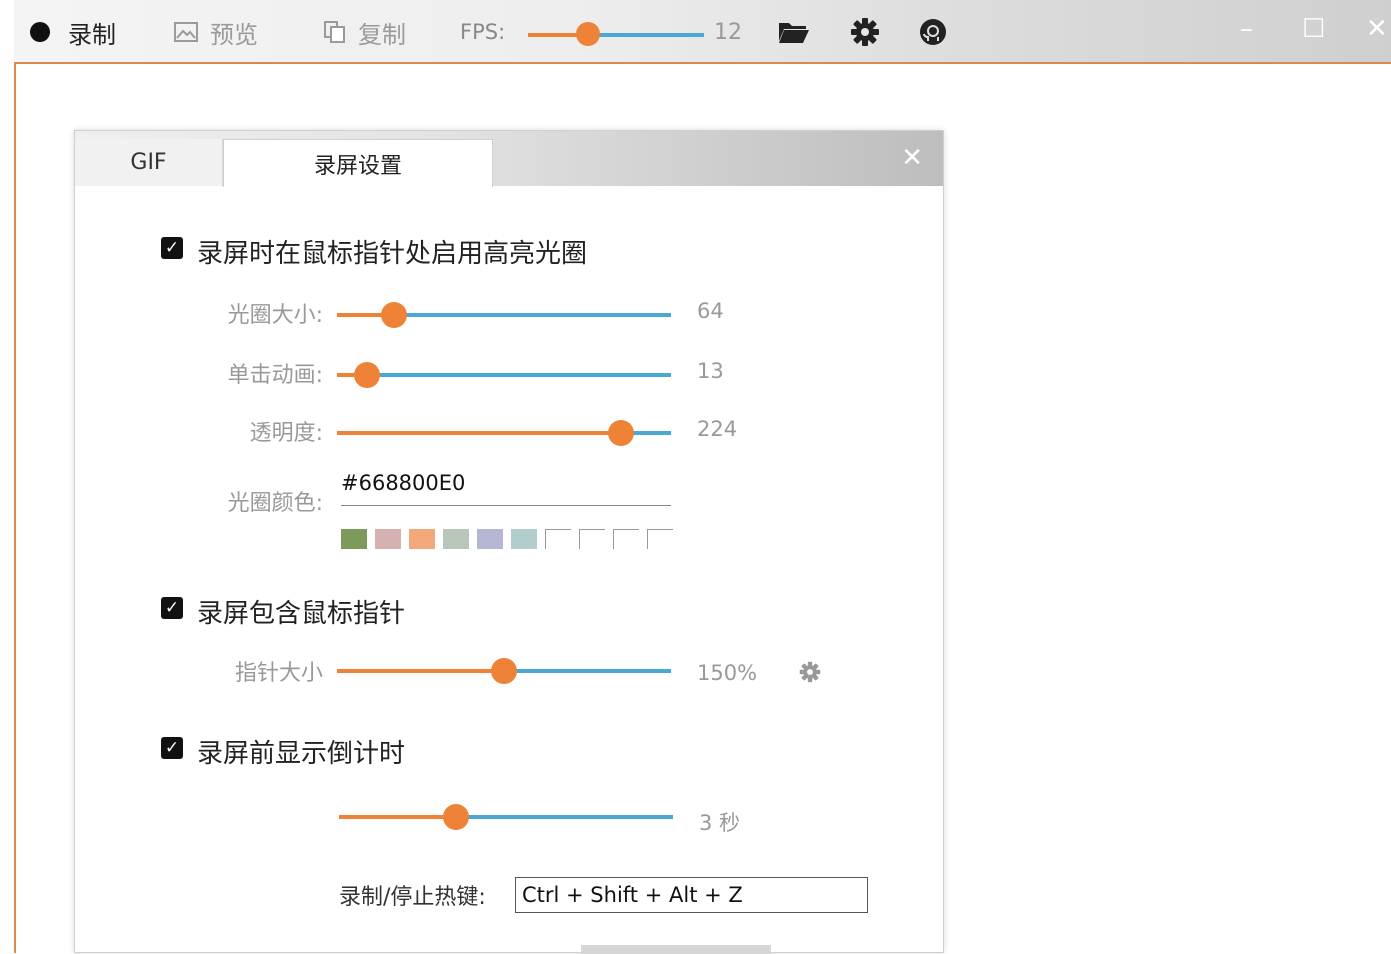 This screenshot has width=1391, height=954. I want to click on fps-slider-thumb, so click(588, 34).